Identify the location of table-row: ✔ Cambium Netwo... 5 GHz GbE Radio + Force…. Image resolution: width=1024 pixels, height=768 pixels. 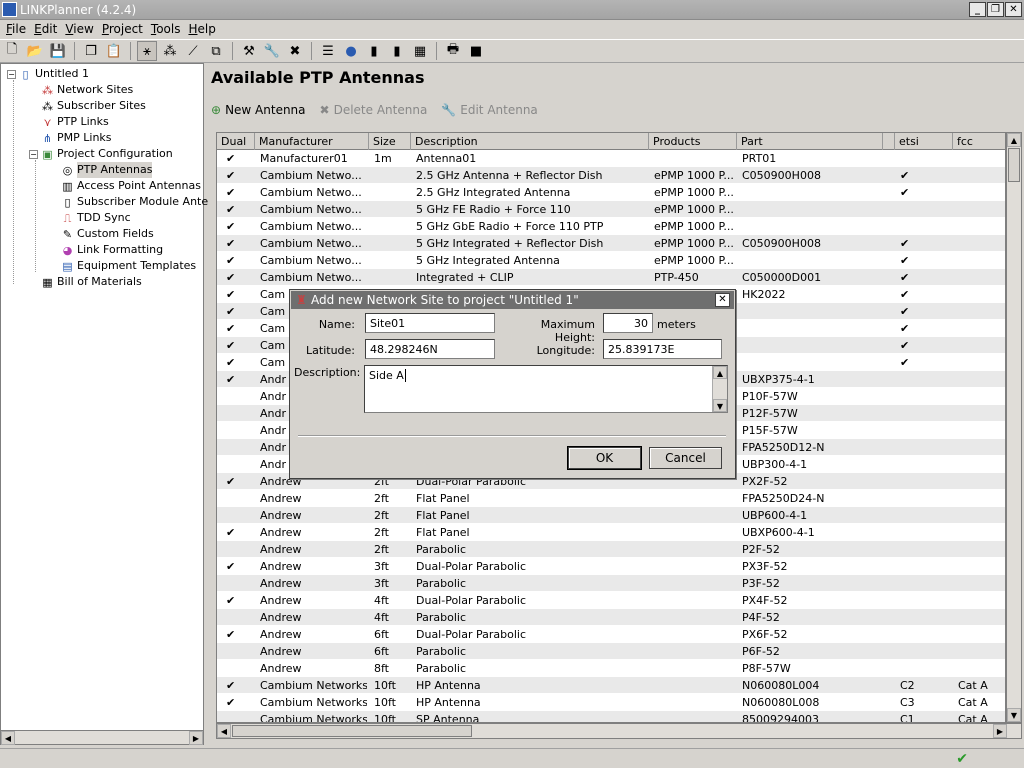
(611, 226).